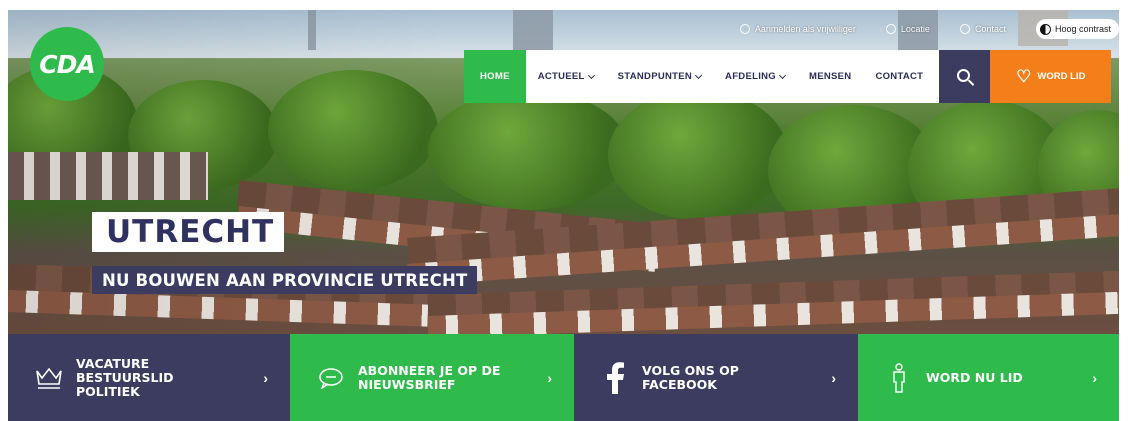 The height and width of the screenshot is (421, 1131). Describe the element at coordinates (49, 378) in the screenshot. I see `crown-icon` at that location.